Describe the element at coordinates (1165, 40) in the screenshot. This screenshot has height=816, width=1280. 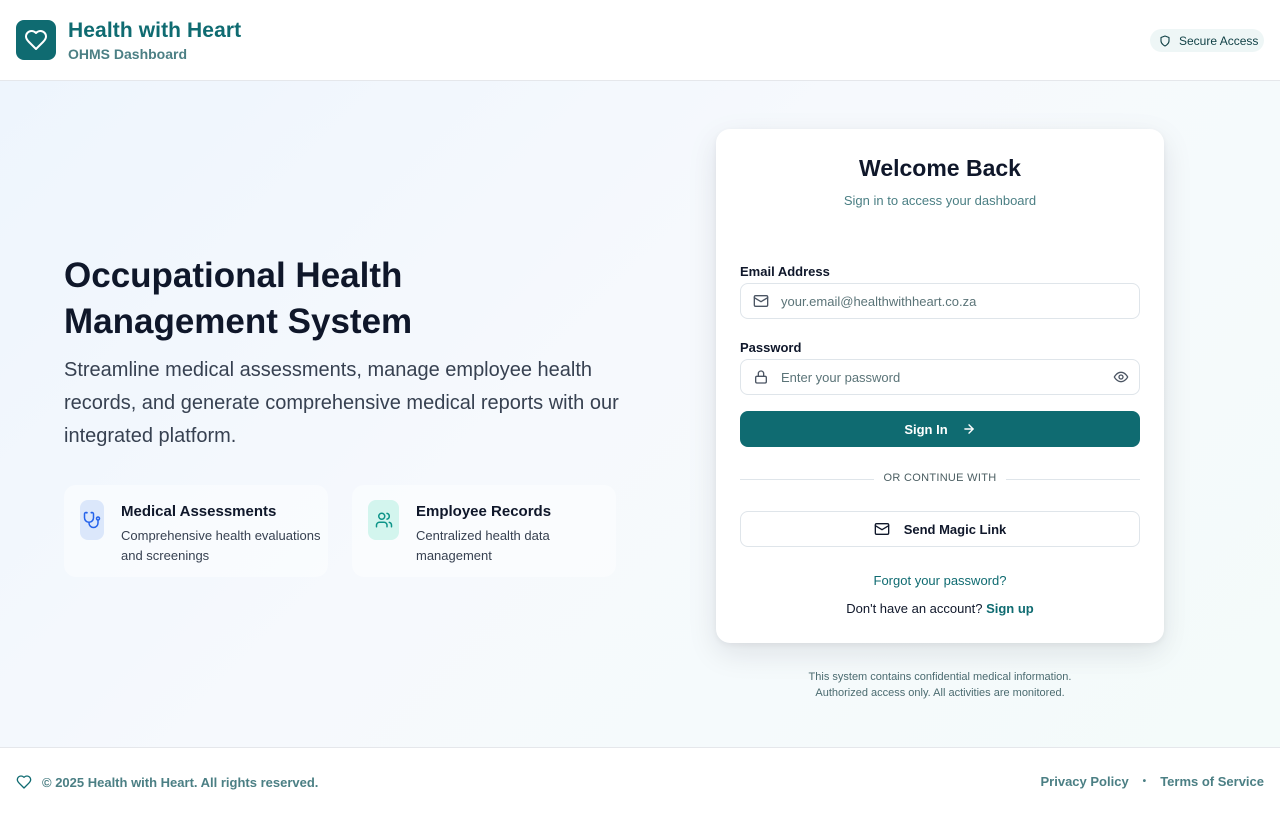
I see `shield-icon` at that location.